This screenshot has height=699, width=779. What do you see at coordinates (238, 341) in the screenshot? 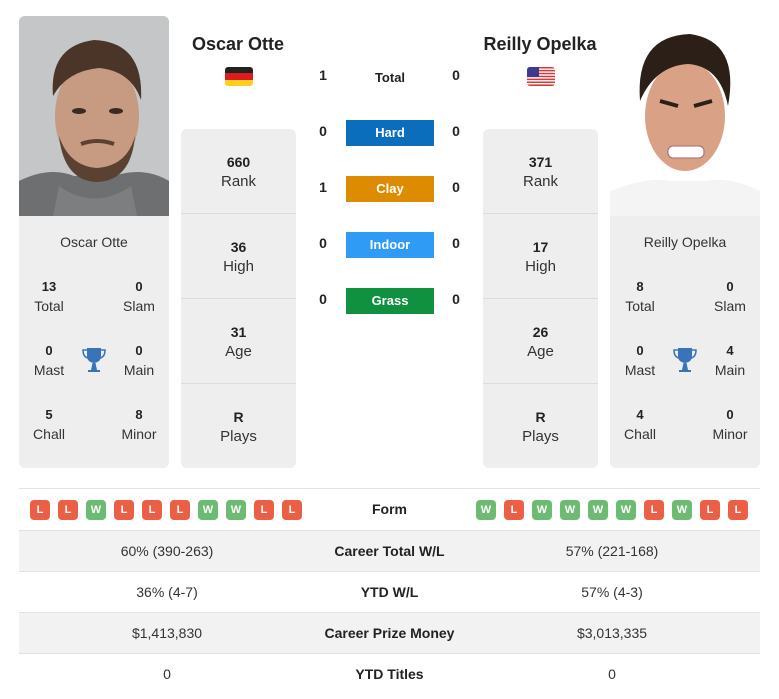
I see `stat-age: 31 Age` at bounding box center [238, 341].